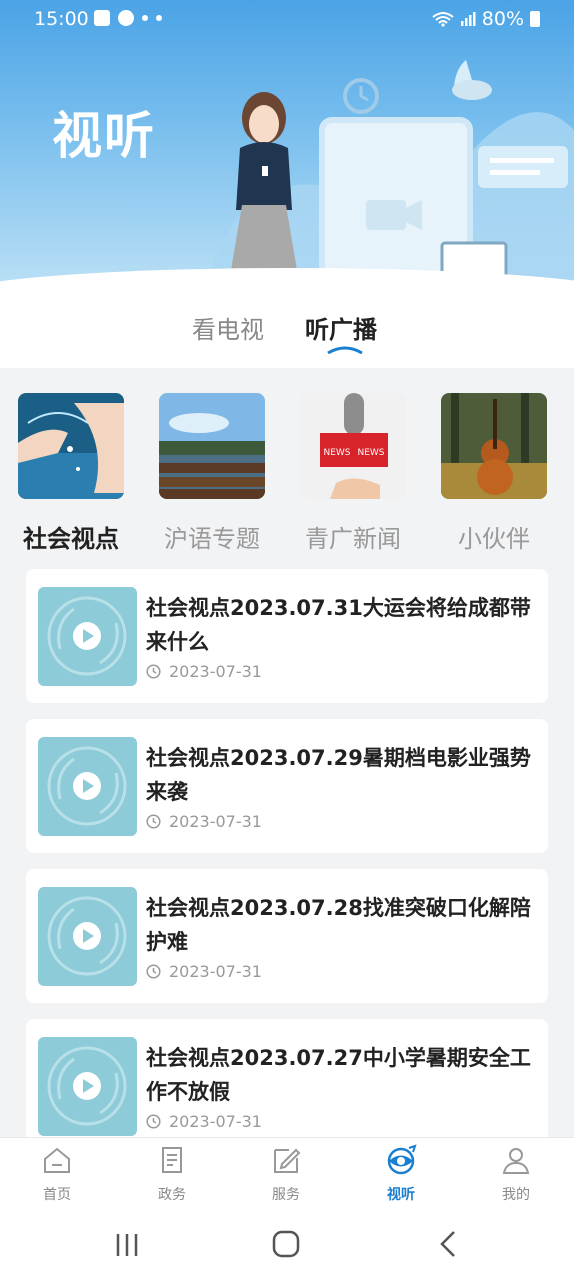 The width and height of the screenshot is (574, 1280). I want to click on list-item: 社会视点2023.07.27中小学暑期安全工作不放假 2023-07-31, so click(287, 1086).